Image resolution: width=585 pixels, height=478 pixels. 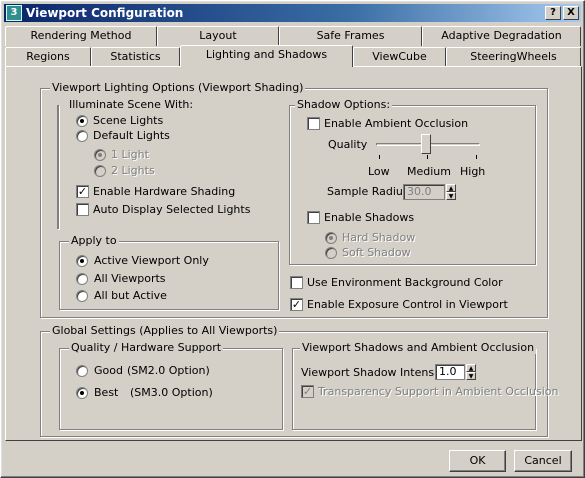 I want to click on hard-shadow-radio, so click(x=331, y=238).